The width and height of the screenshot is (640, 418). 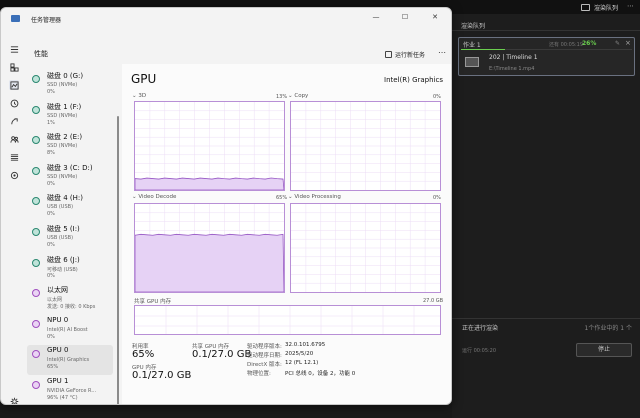 I want to click on hamburger-menu-icon, so click(x=14, y=49).